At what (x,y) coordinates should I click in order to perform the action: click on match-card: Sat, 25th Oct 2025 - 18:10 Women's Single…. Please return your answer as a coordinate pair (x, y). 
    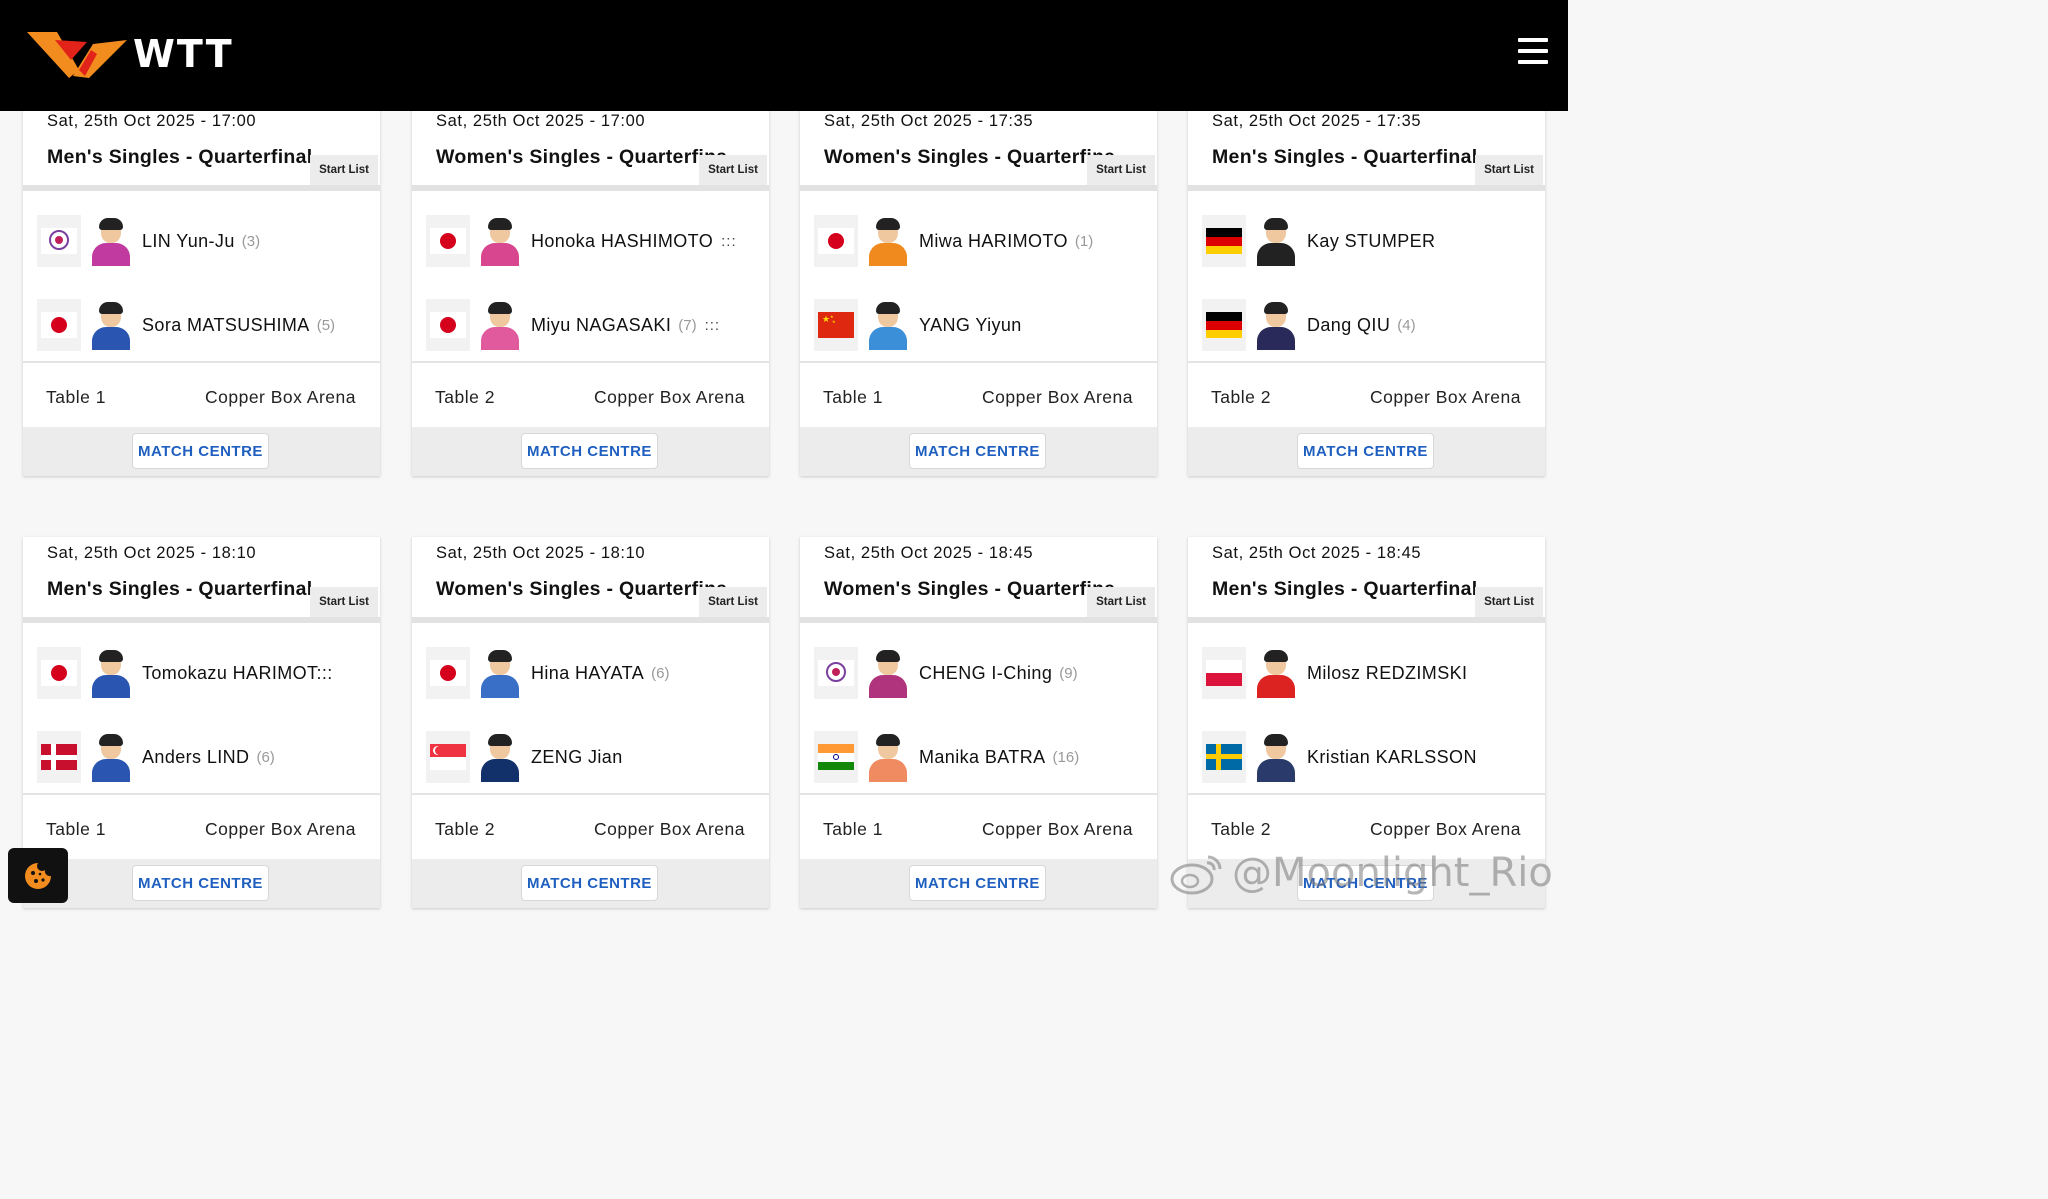
    Looking at the image, I should click on (590, 722).